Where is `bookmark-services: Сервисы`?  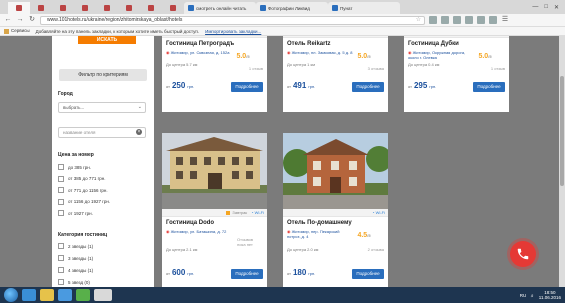 bookmark-services: Сервисы is located at coordinates (17, 31).